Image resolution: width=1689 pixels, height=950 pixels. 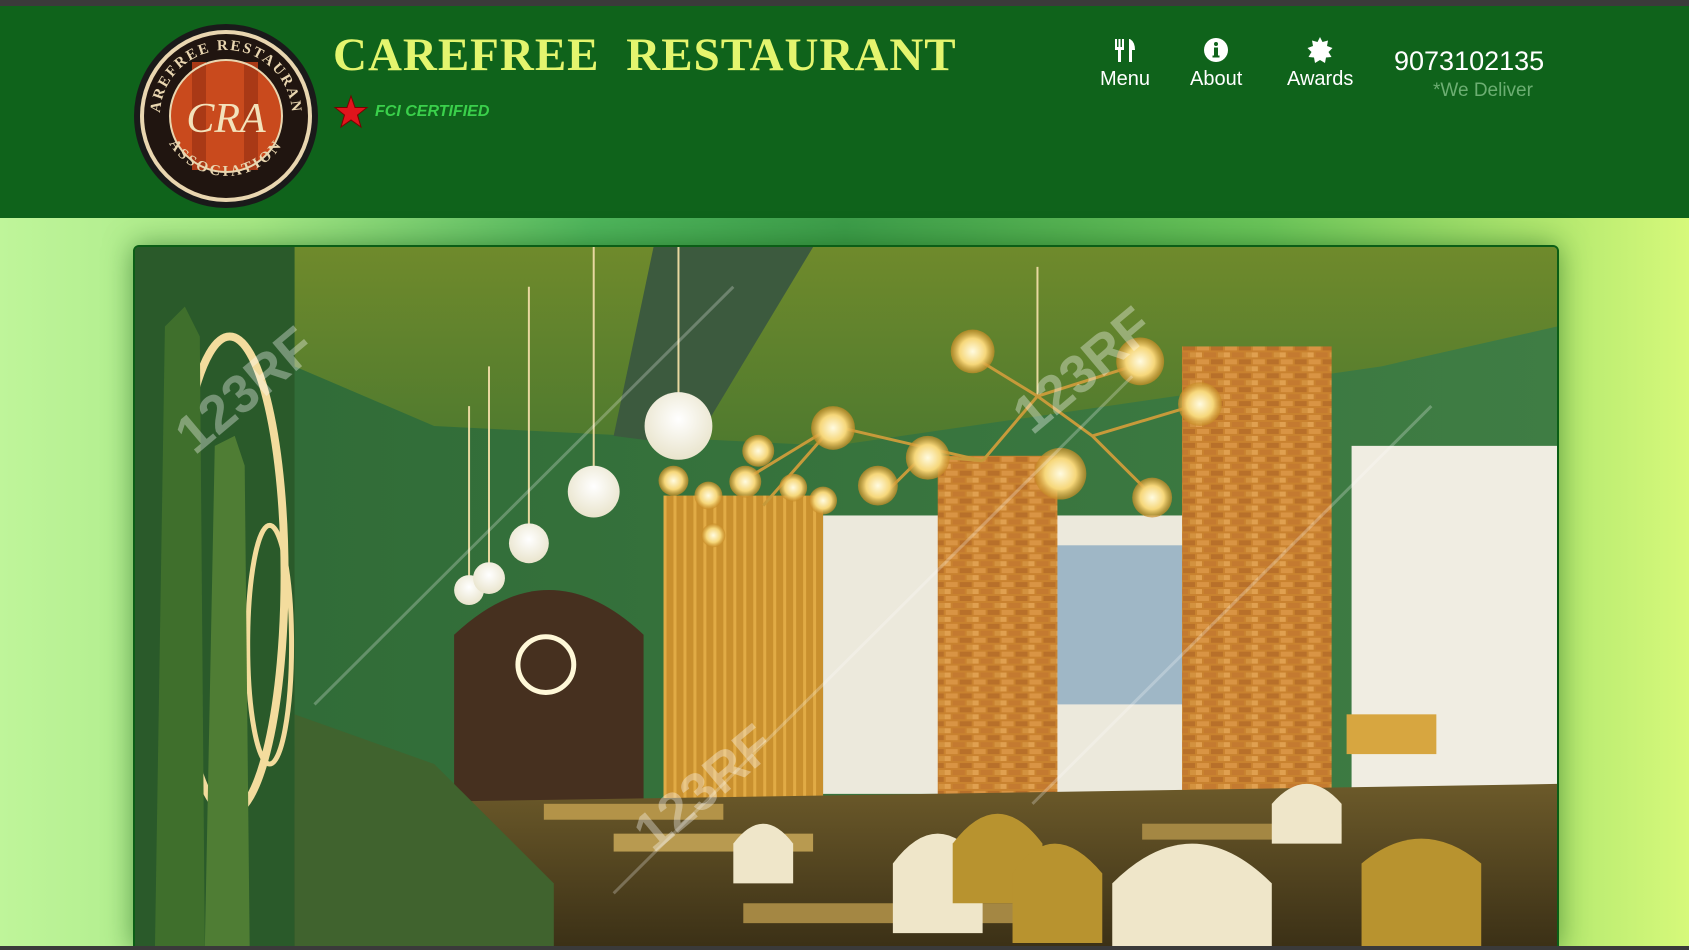 I want to click on site-title: CAREFREE RESTAURANT, so click(x=645, y=55).